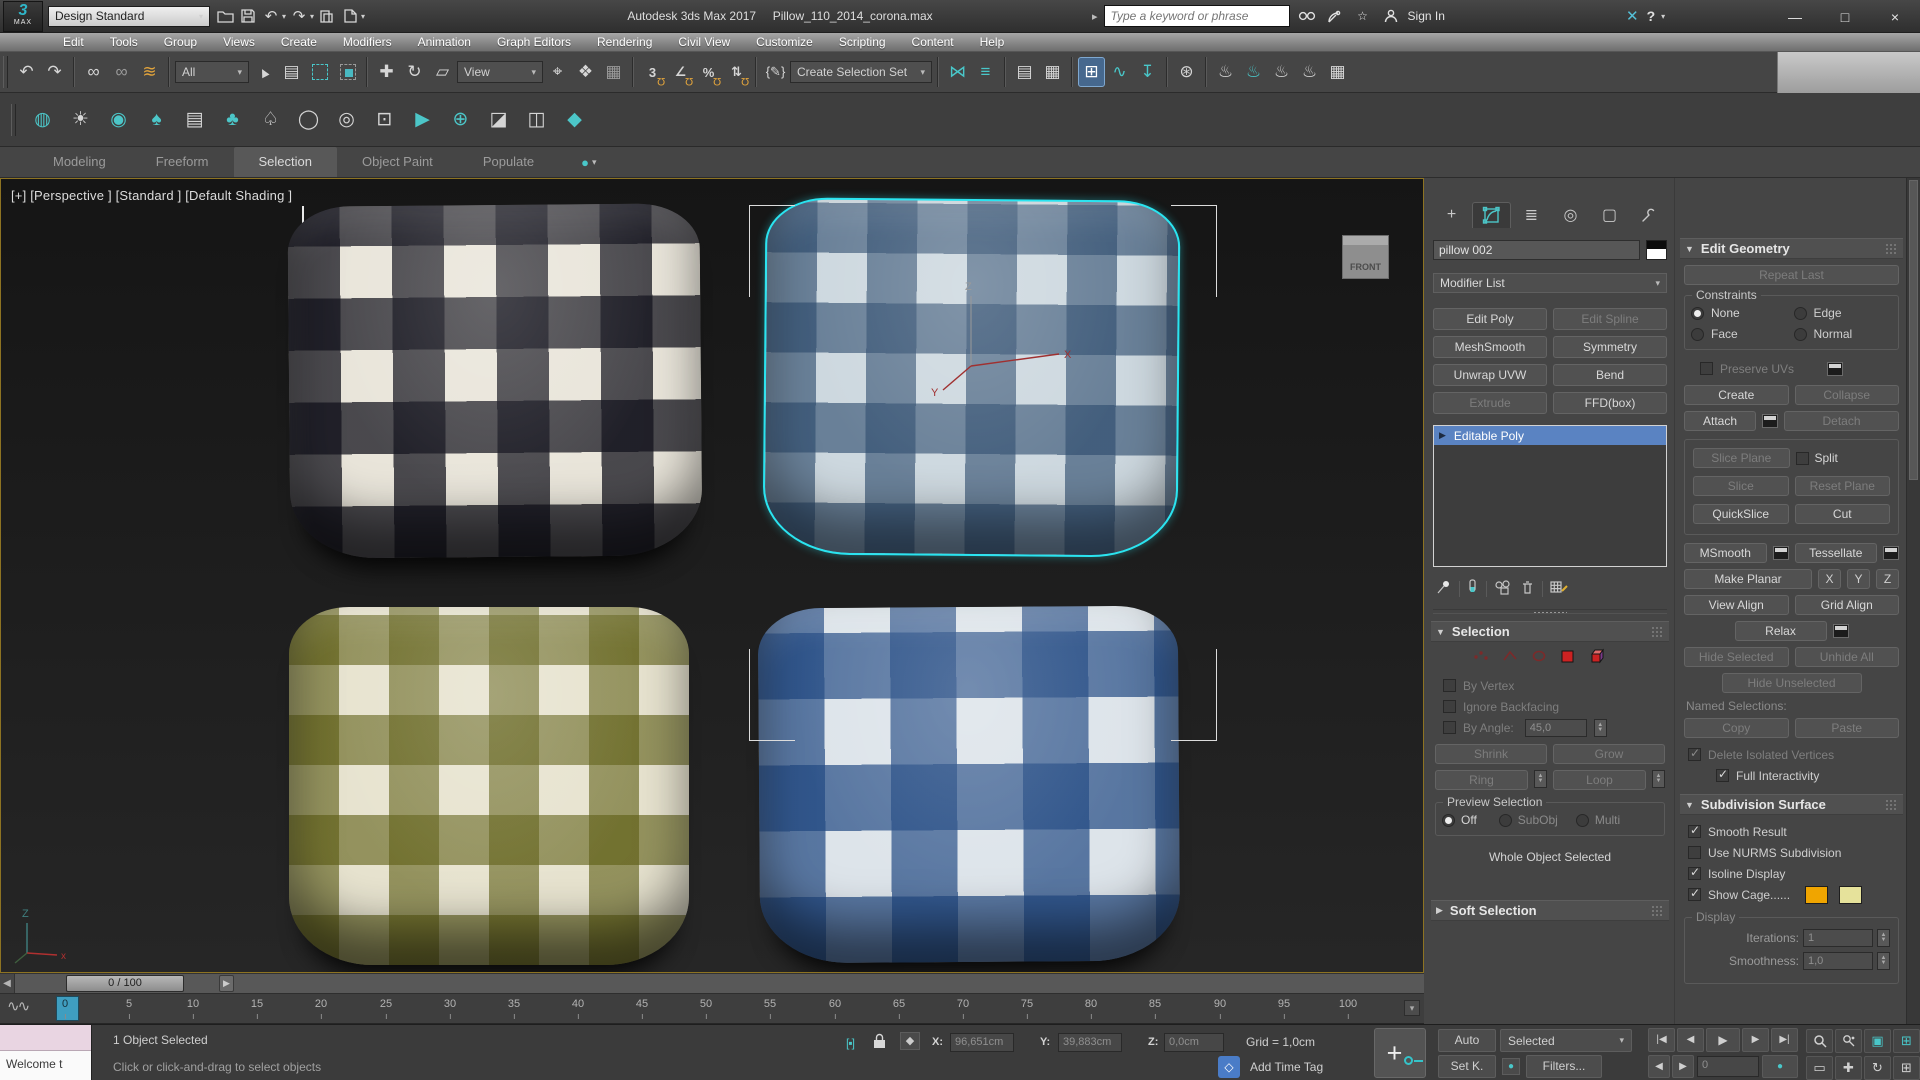  I want to click on toggle-layer-explorer-icon: ▦, so click(1052, 72).